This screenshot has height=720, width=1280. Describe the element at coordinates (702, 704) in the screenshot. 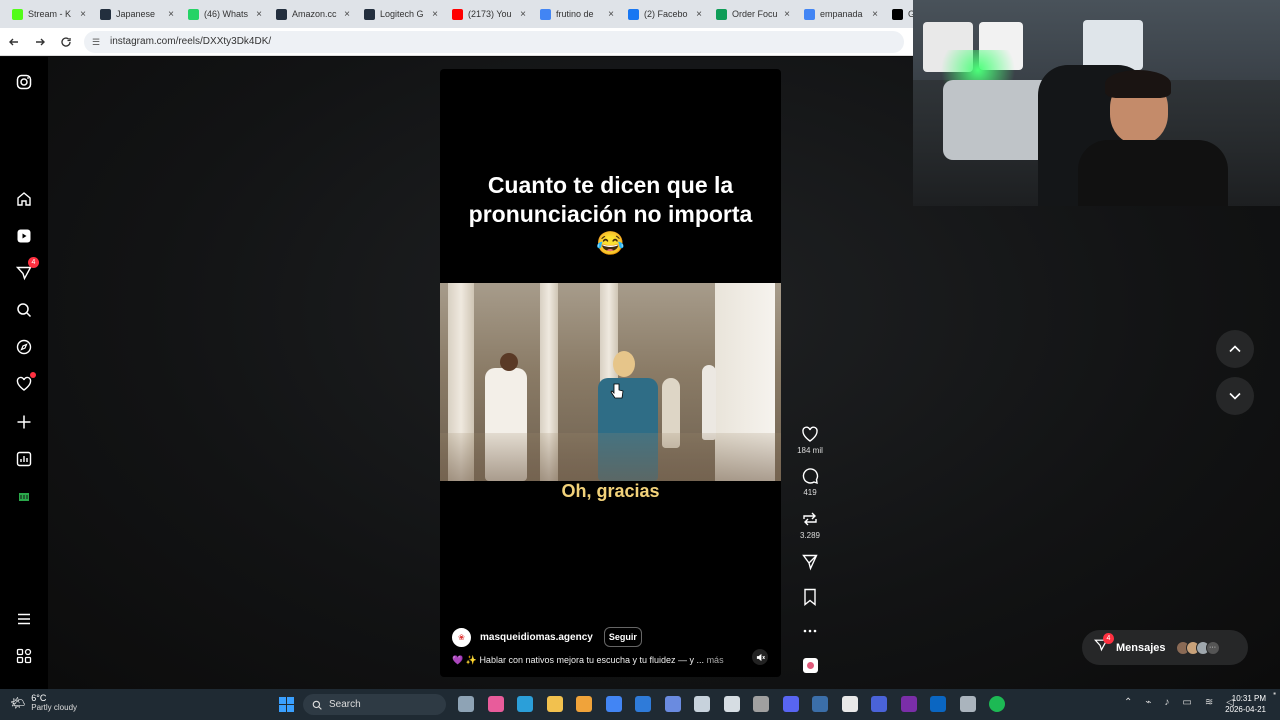

I see `apps-icon` at that location.